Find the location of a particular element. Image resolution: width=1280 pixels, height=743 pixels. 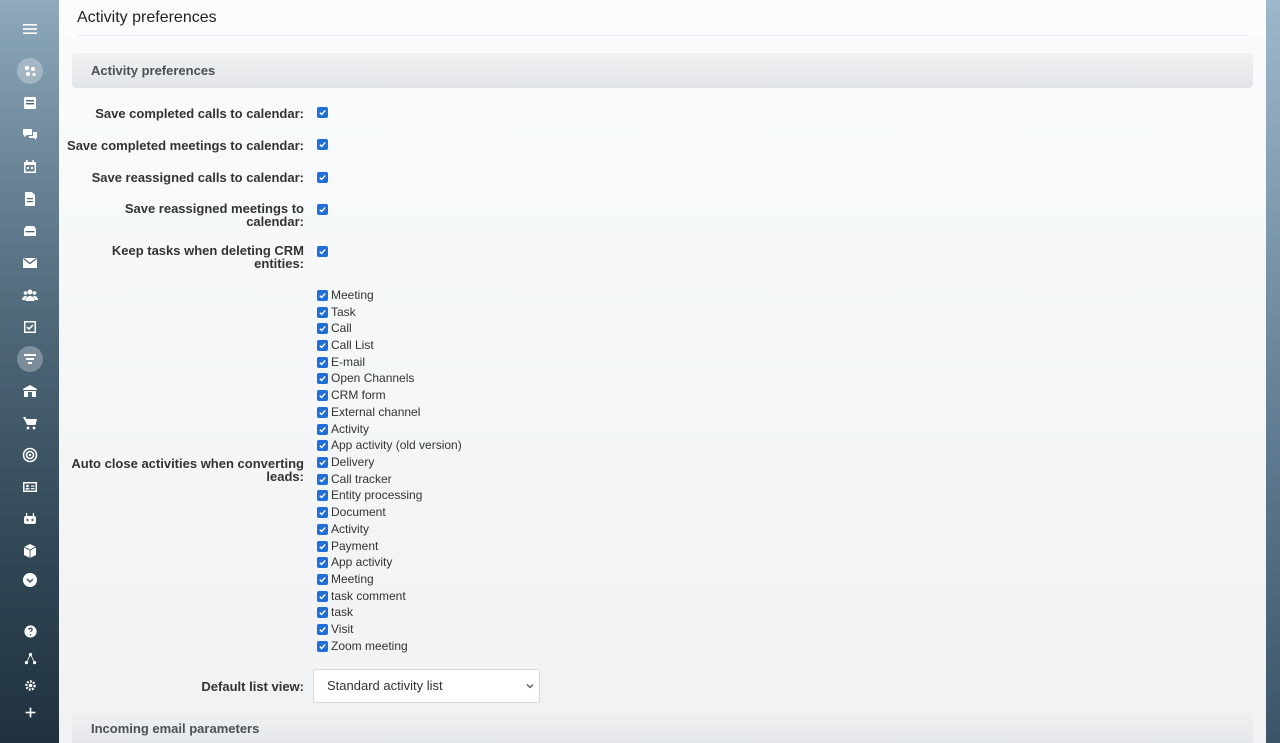

option-label: Call is located at coordinates (341, 328).